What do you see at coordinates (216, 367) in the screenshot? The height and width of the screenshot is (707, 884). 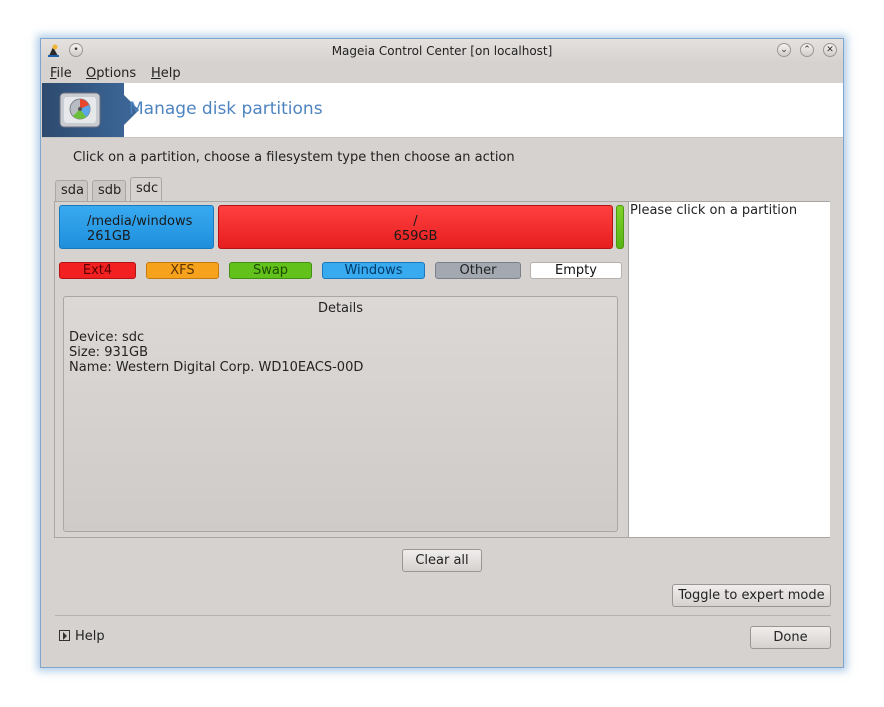 I see `detail-name: Name: Western Digital Corp. WD10EACS-00D` at bounding box center [216, 367].